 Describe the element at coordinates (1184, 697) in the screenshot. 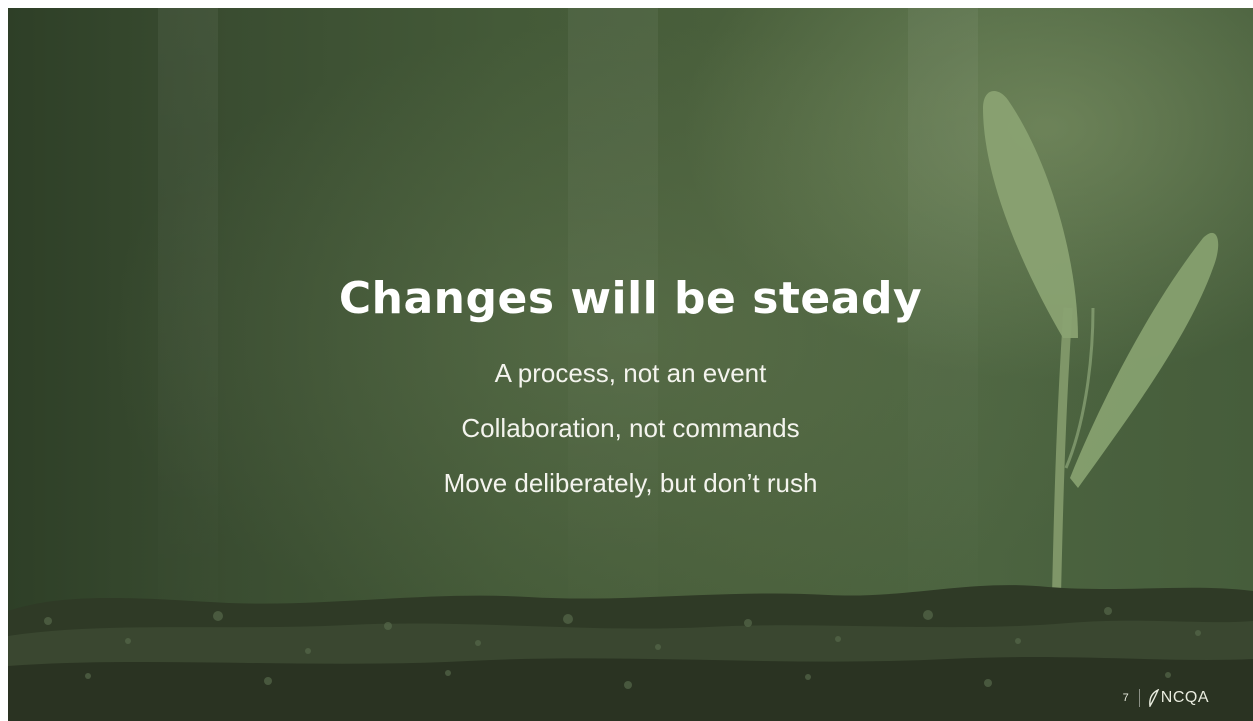

I see `logo-text: NCQA` at that location.